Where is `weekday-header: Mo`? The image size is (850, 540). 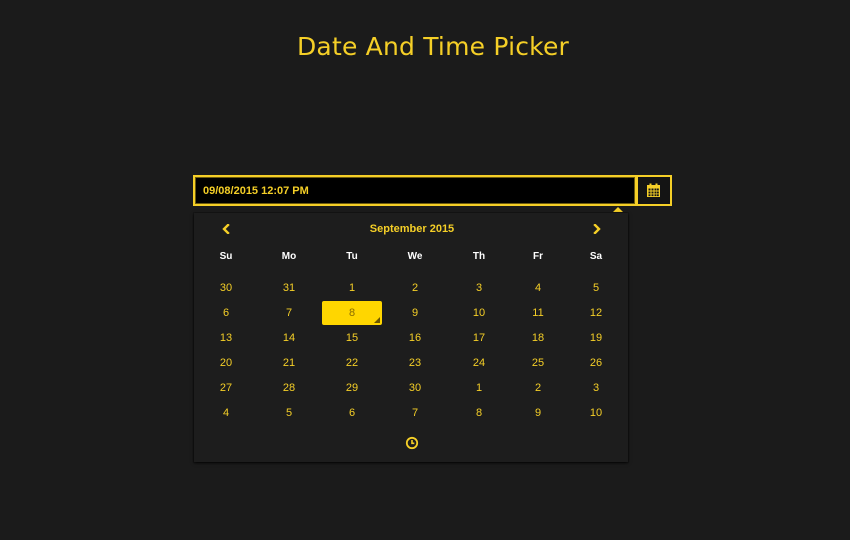
weekday-header: Mo is located at coordinates (289, 256).